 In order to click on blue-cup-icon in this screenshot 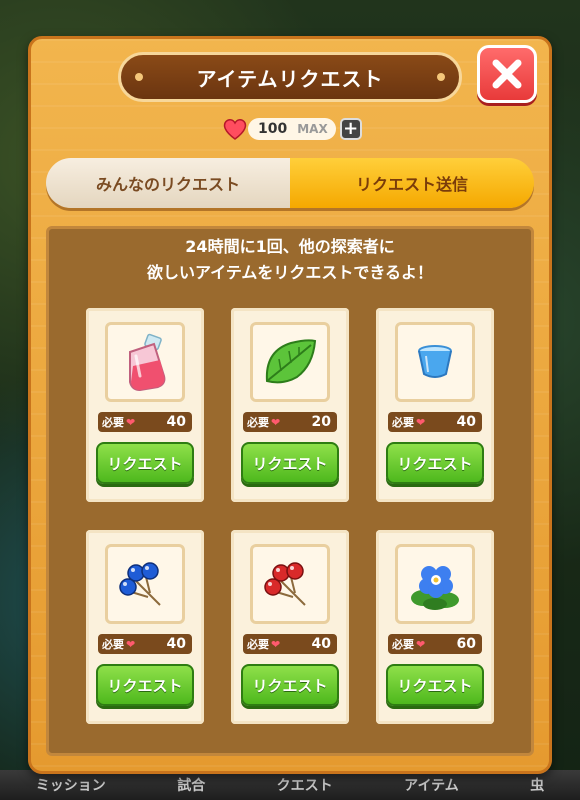, I will do `click(435, 361)`.